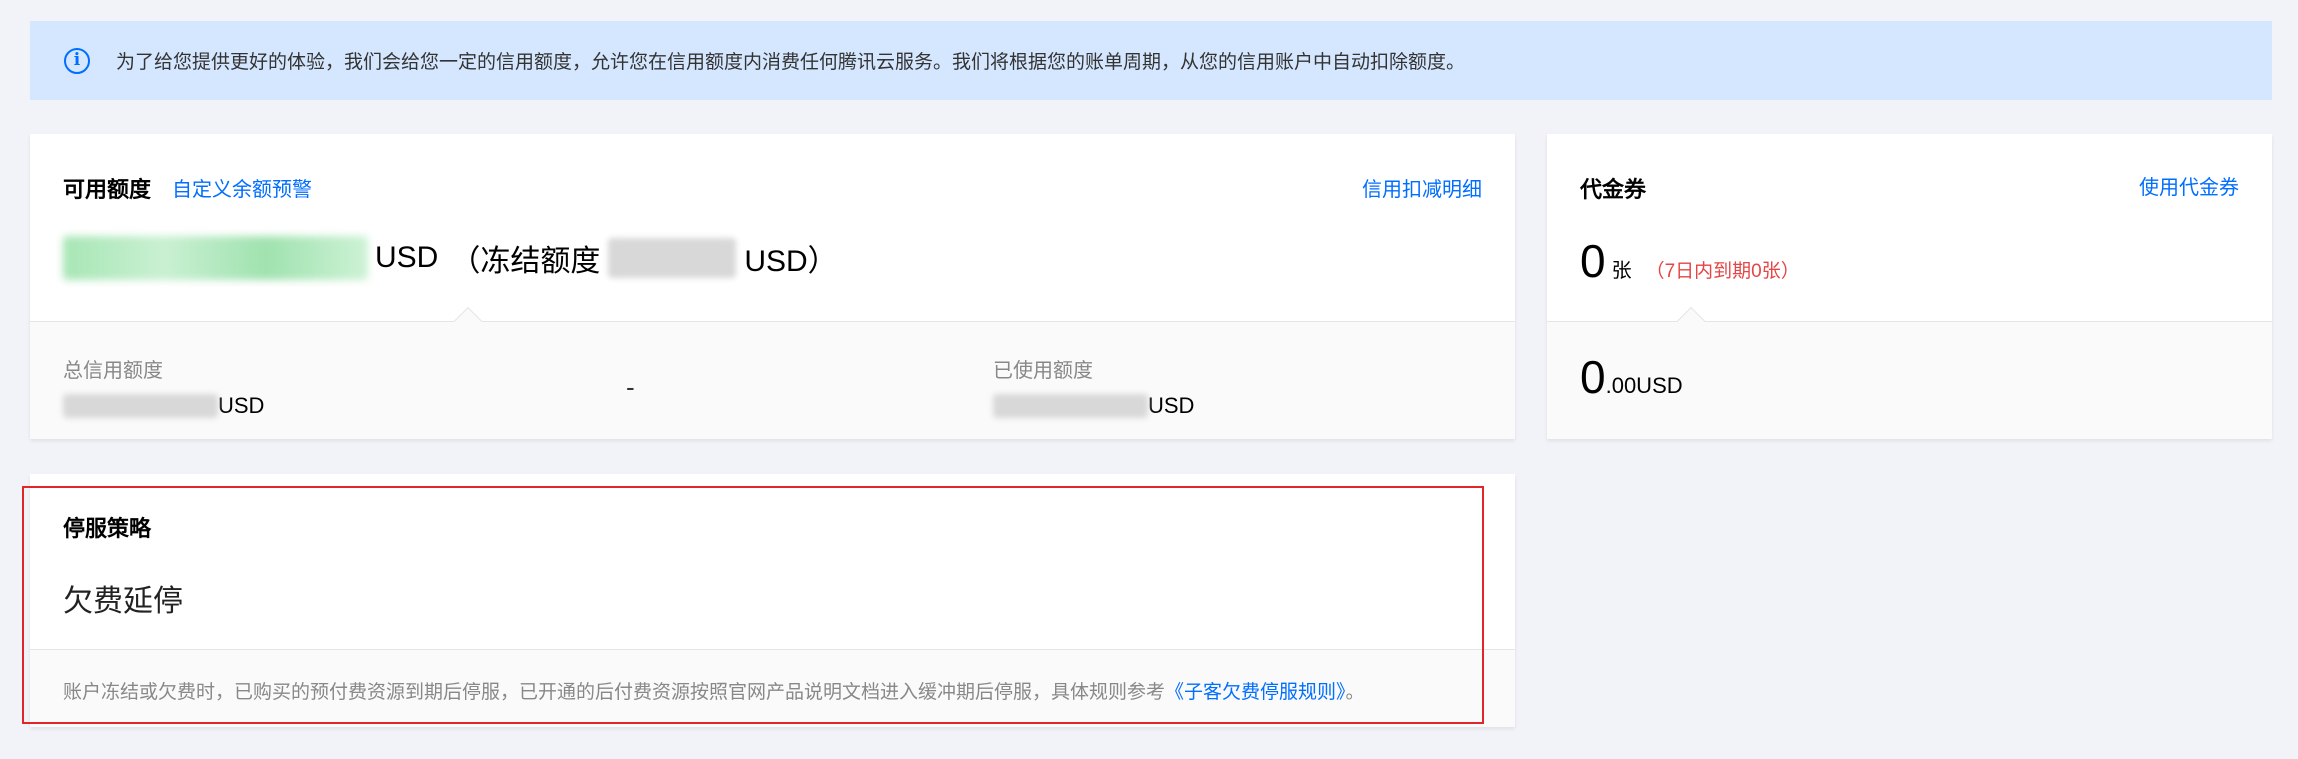  Describe the element at coordinates (1644, 385) in the screenshot. I see `voucher-amount-dec: .00USD` at that location.